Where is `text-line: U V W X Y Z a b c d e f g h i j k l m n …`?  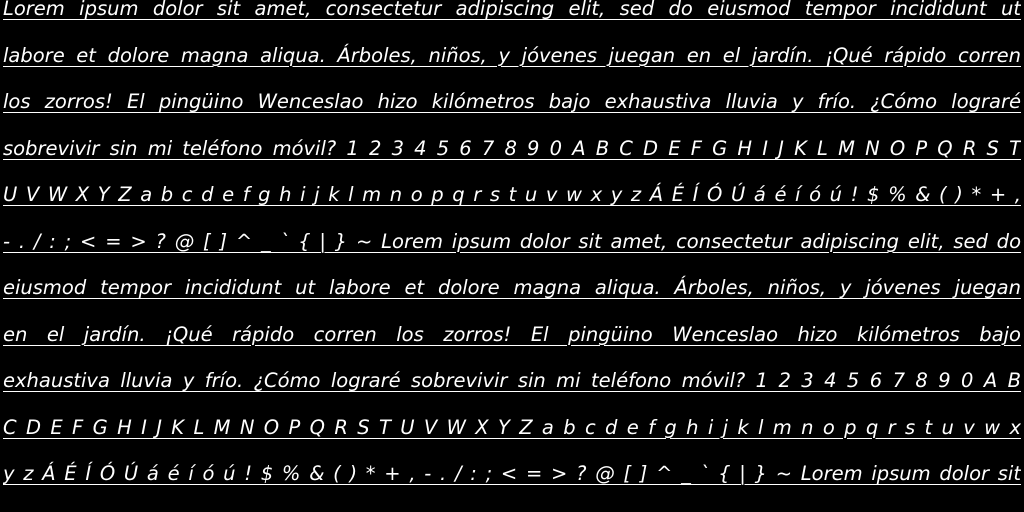 text-line: U V W X Y Z a b c d e f g h i j k l m n … is located at coordinates (512, 194).